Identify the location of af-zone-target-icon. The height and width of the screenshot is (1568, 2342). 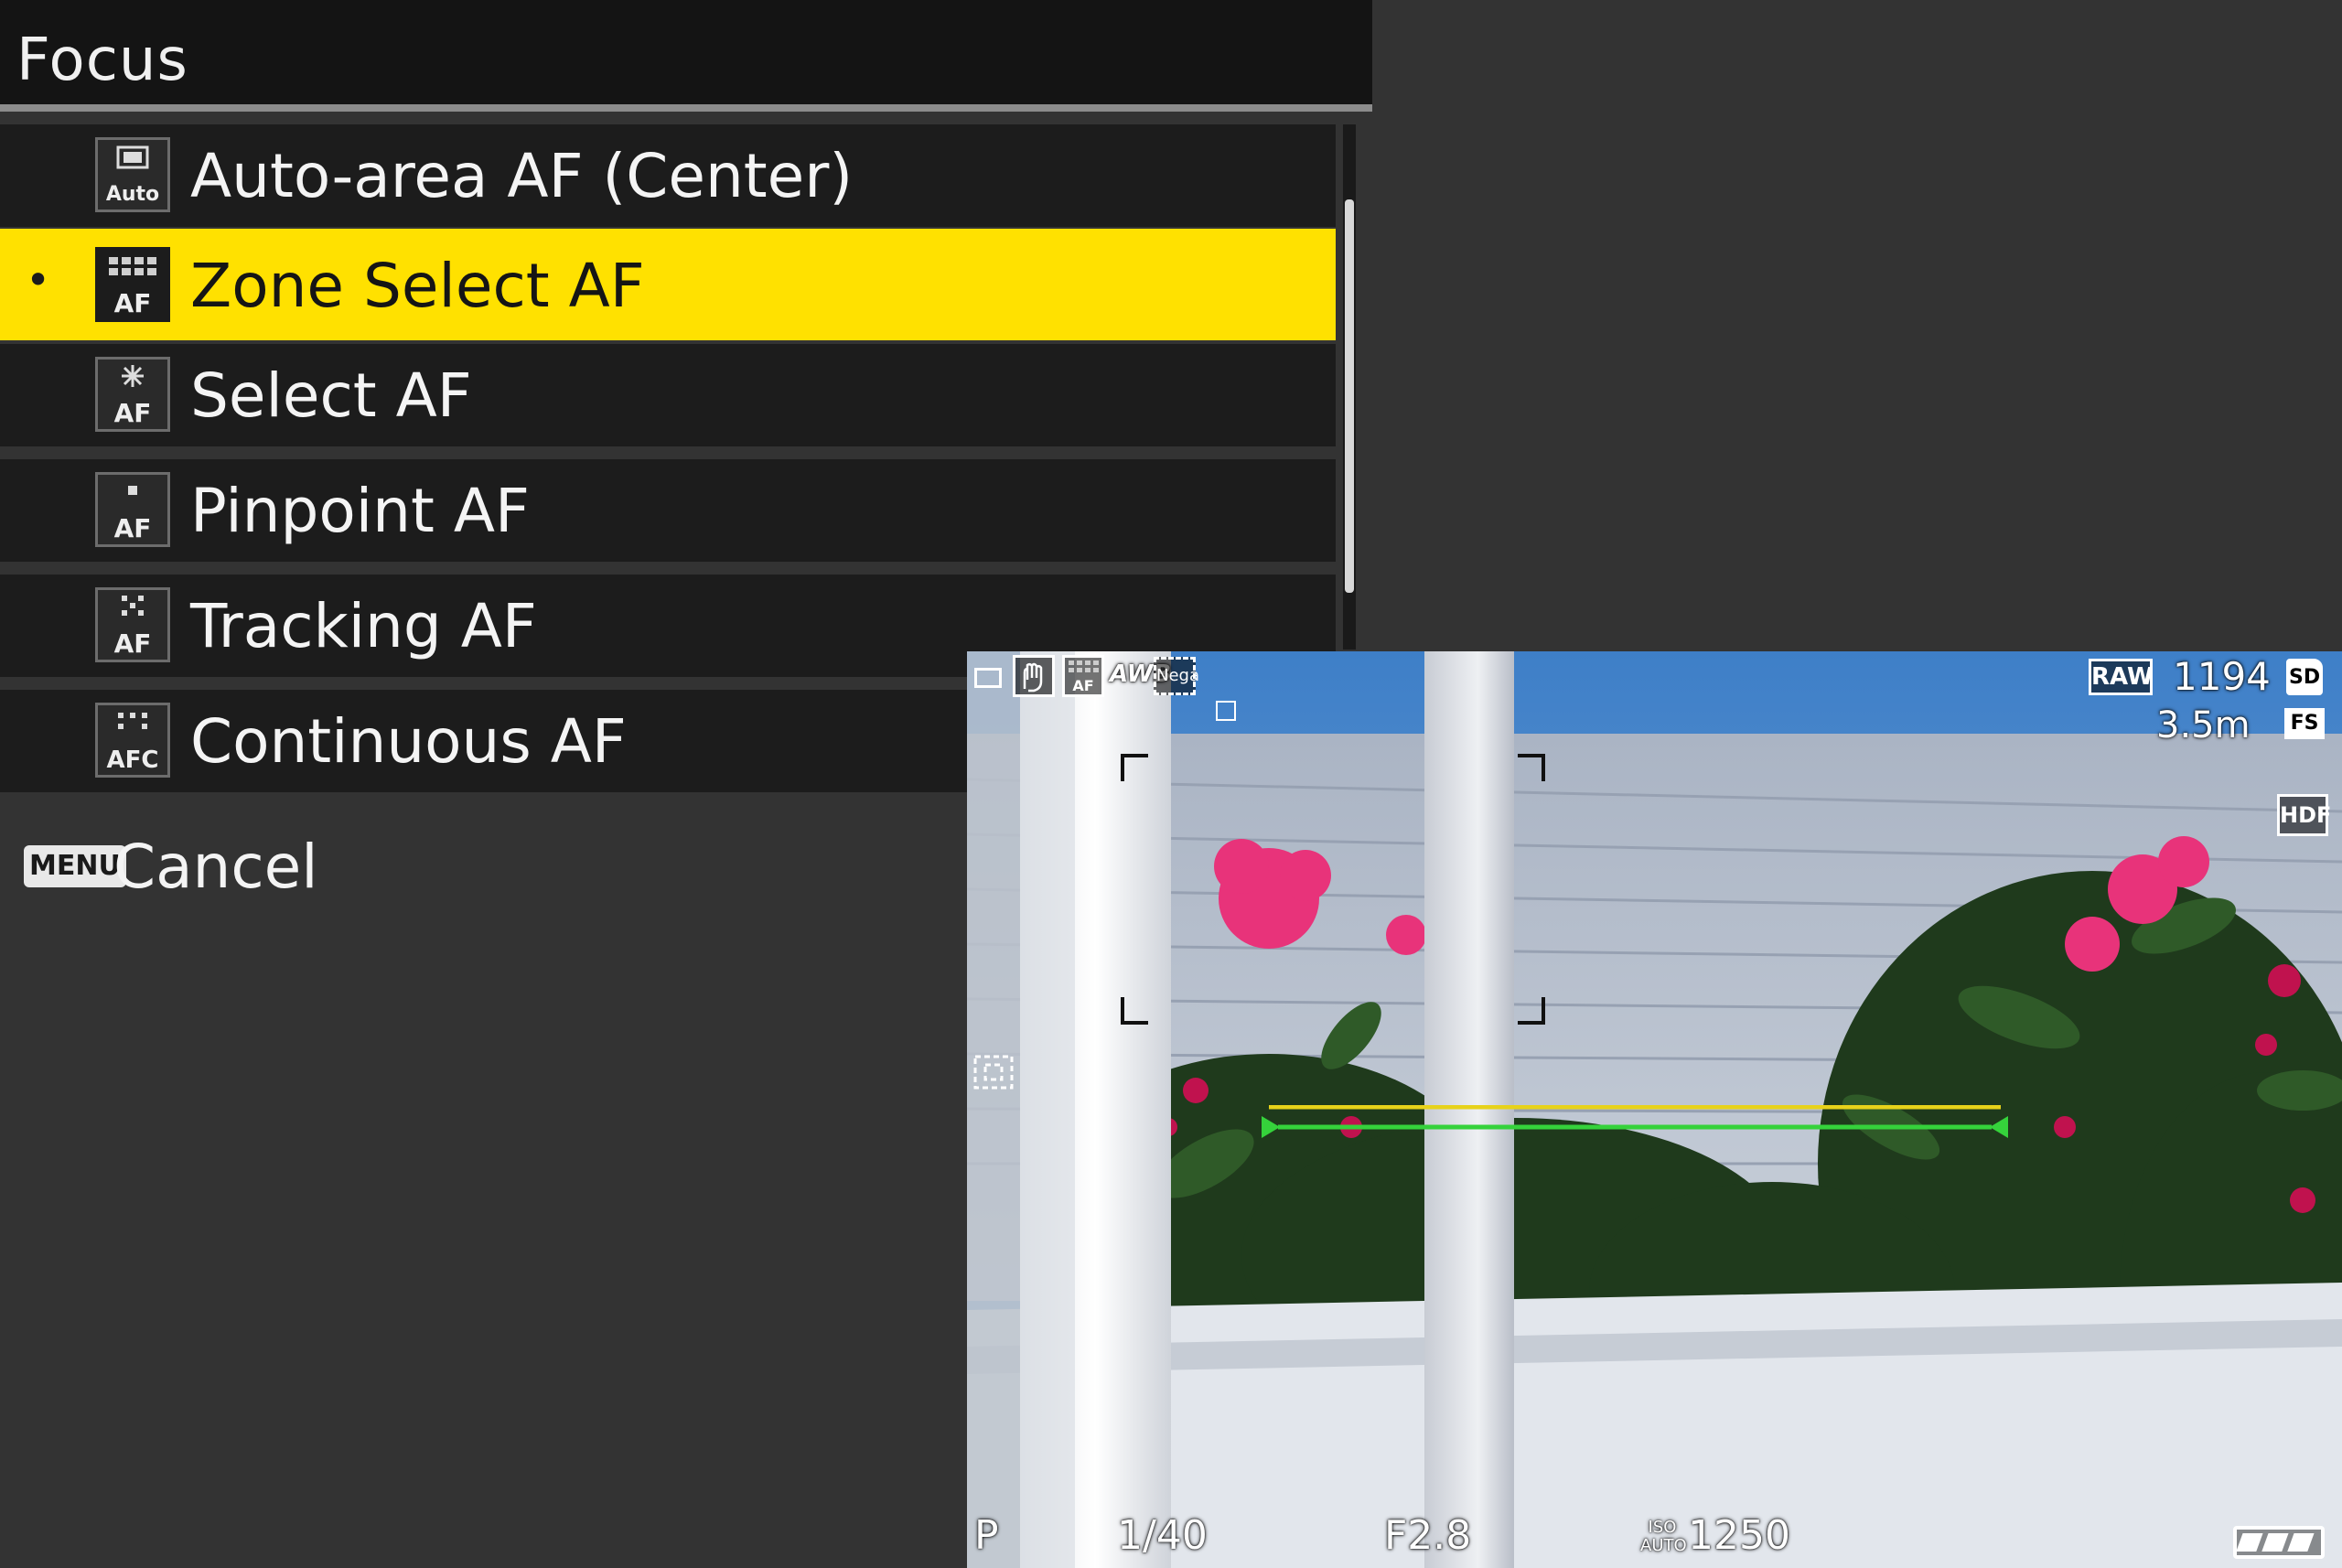
(993, 1074).